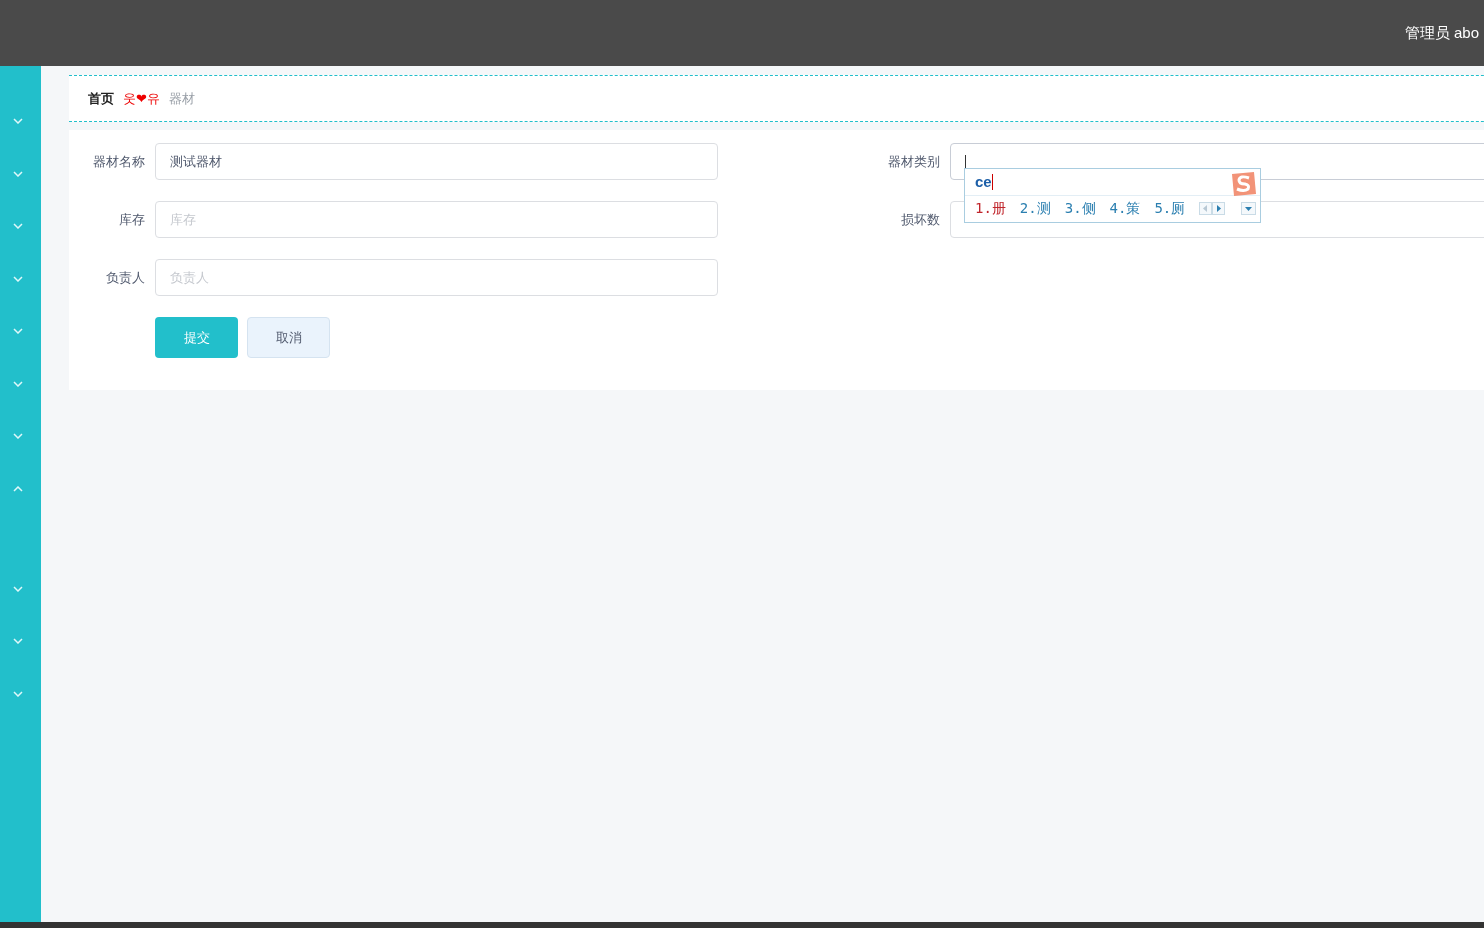 This screenshot has height=928, width=1484. I want to click on field-label: 器材名称, so click(119, 161).